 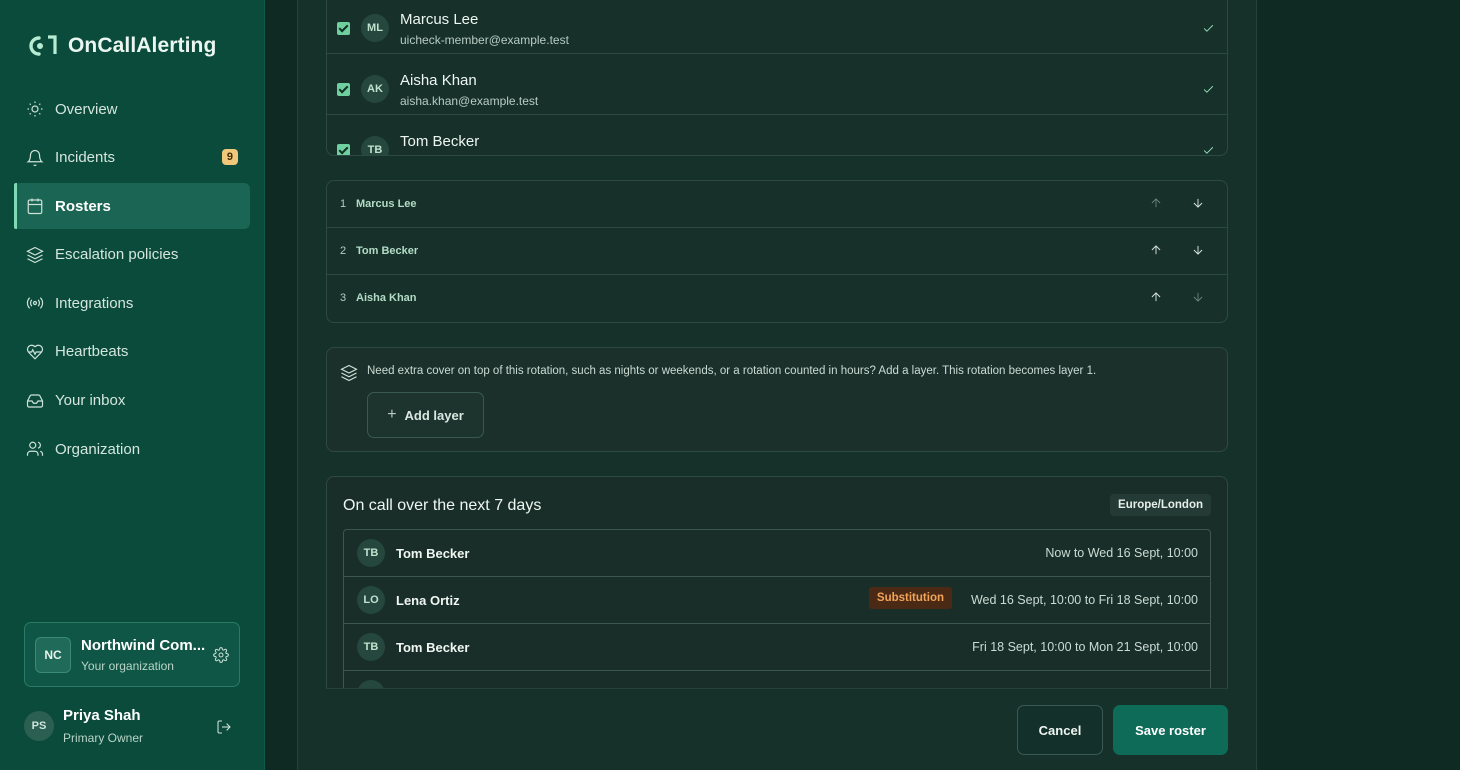 I want to click on cancel-button: Cancel, so click(x=1060, y=730).